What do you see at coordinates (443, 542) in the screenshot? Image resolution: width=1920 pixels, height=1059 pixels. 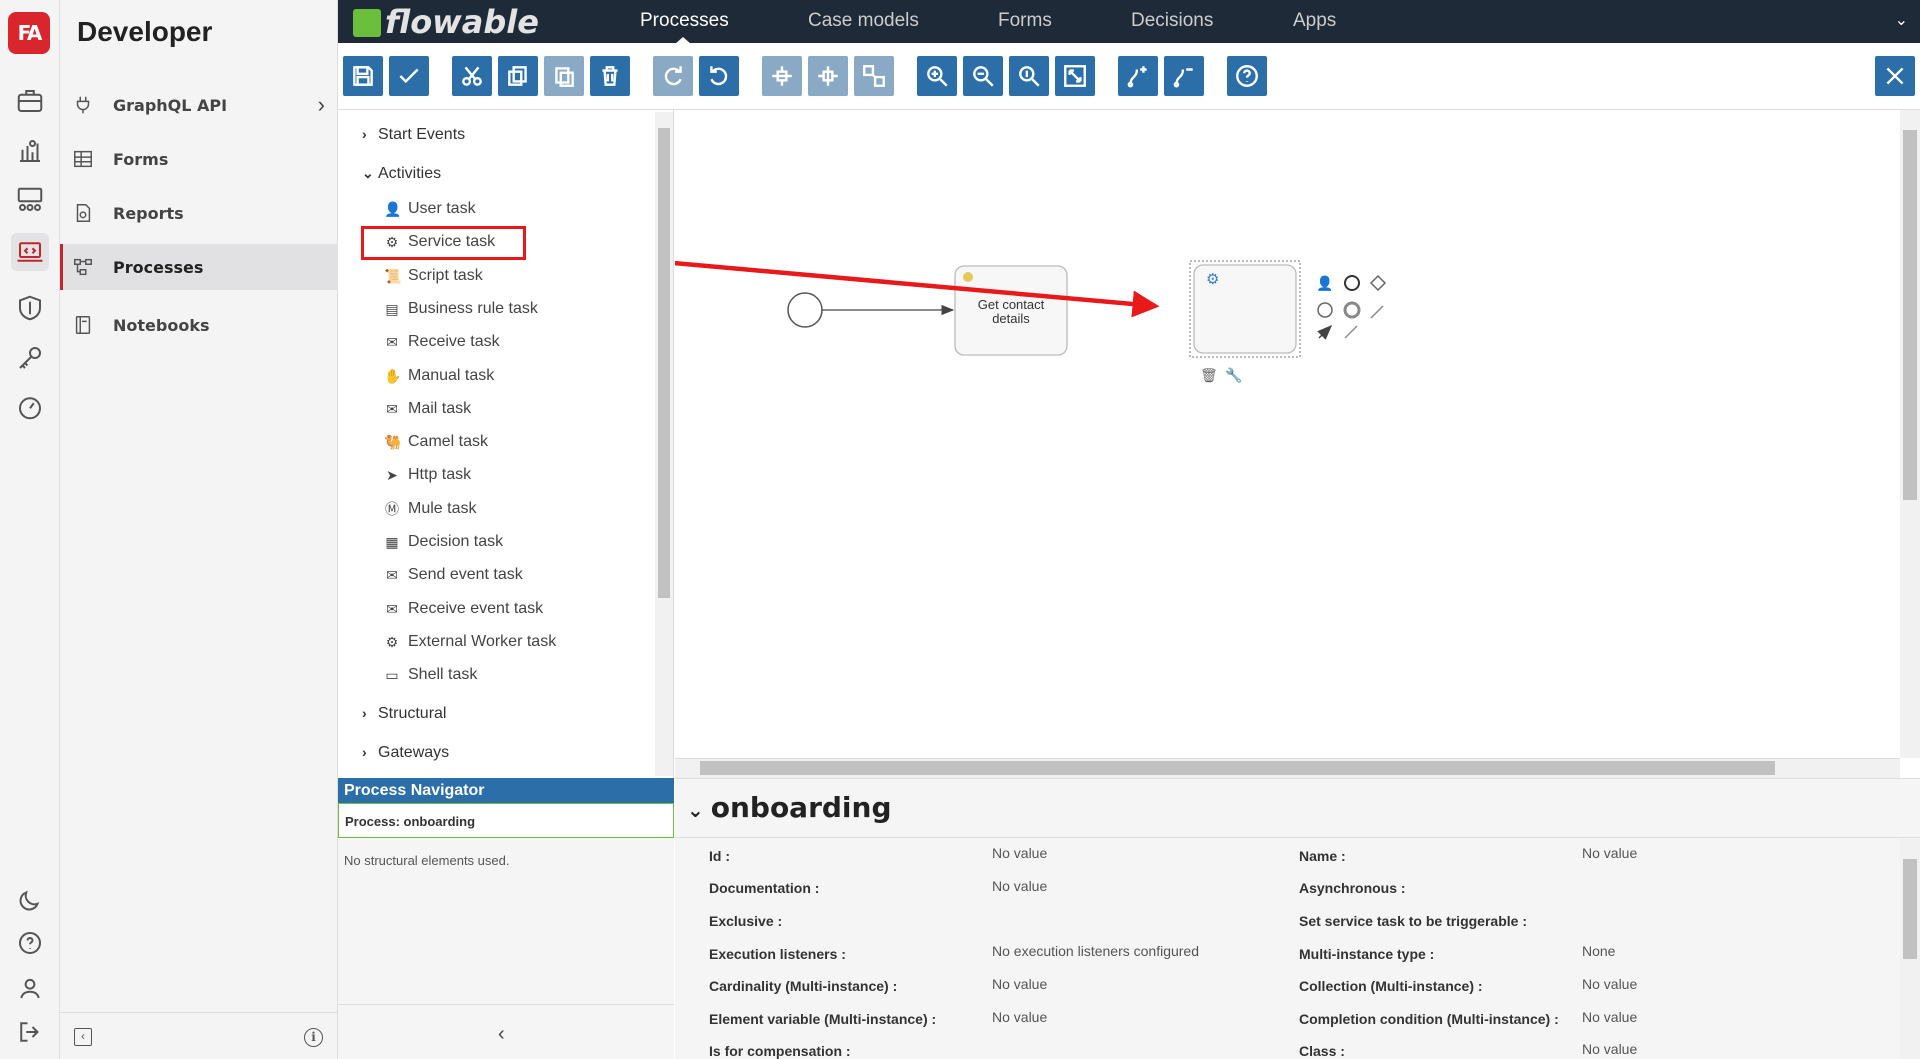 I see `palette-item-decision-task: ▦ Decision task` at bounding box center [443, 542].